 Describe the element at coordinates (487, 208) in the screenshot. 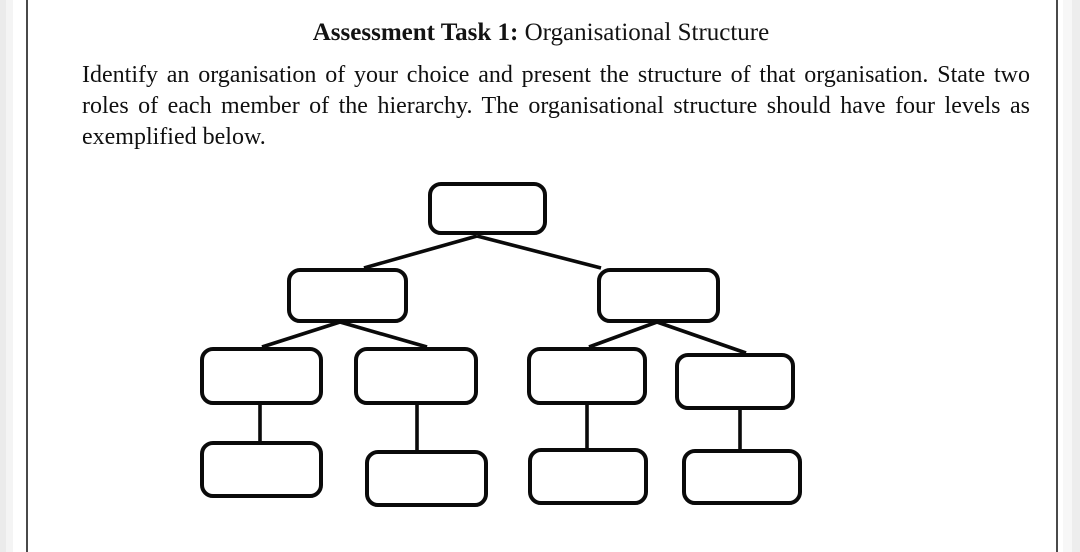

I see `org-node-n1` at that location.